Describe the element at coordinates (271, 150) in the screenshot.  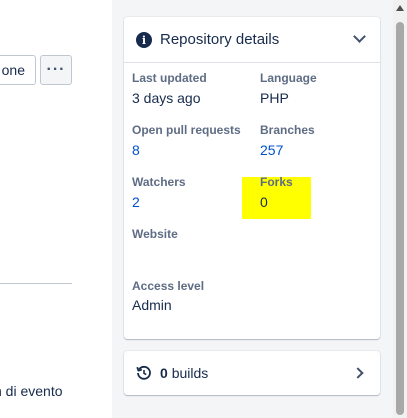
I see `branches-link: 257` at that location.